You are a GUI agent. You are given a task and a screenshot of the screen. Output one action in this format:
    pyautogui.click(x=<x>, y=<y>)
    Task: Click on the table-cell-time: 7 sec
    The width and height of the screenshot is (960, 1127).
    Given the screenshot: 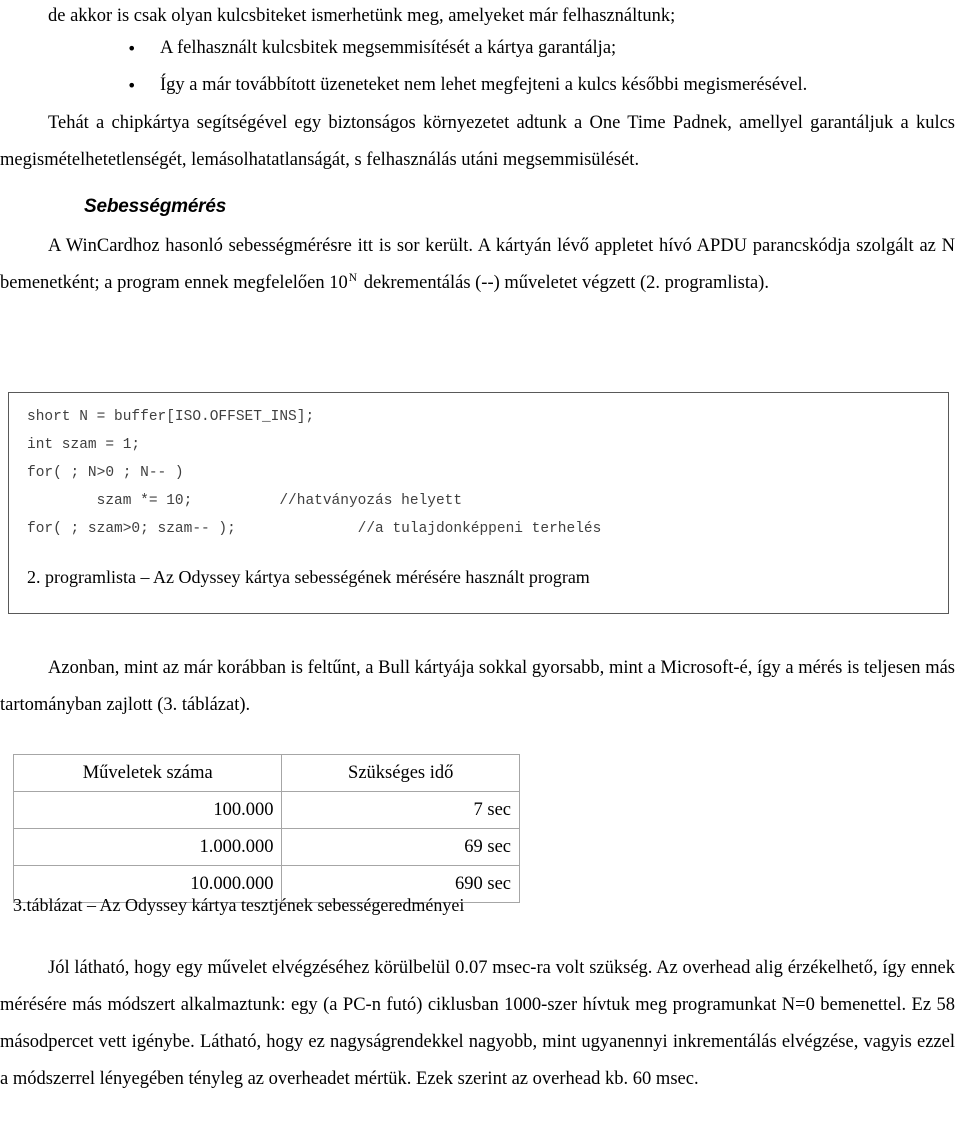 What is the action you would take?
    pyautogui.click(x=400, y=810)
    